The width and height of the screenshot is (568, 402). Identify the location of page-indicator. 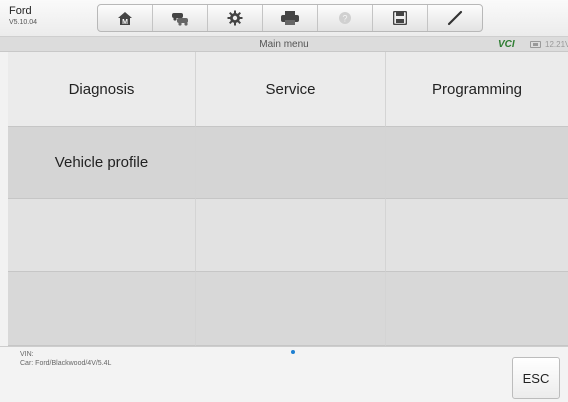
(293, 352).